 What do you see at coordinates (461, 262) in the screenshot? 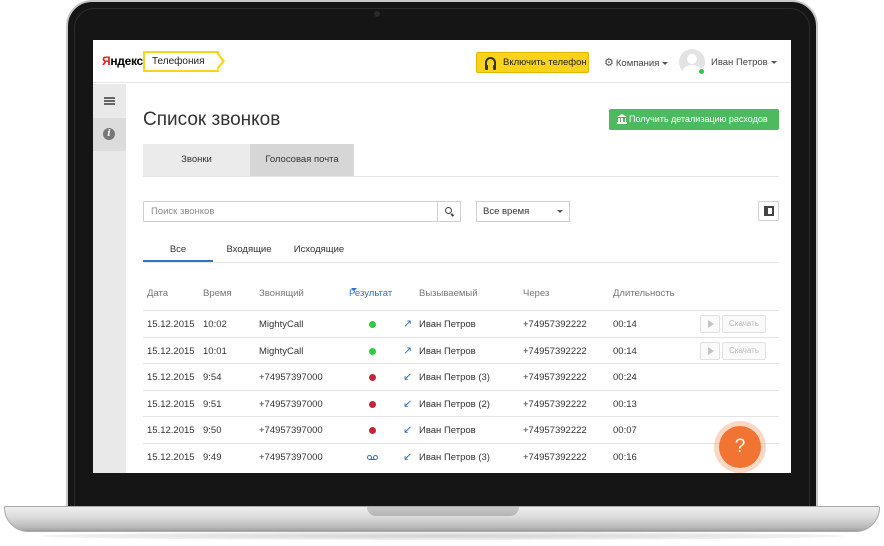
I see `divider` at bounding box center [461, 262].